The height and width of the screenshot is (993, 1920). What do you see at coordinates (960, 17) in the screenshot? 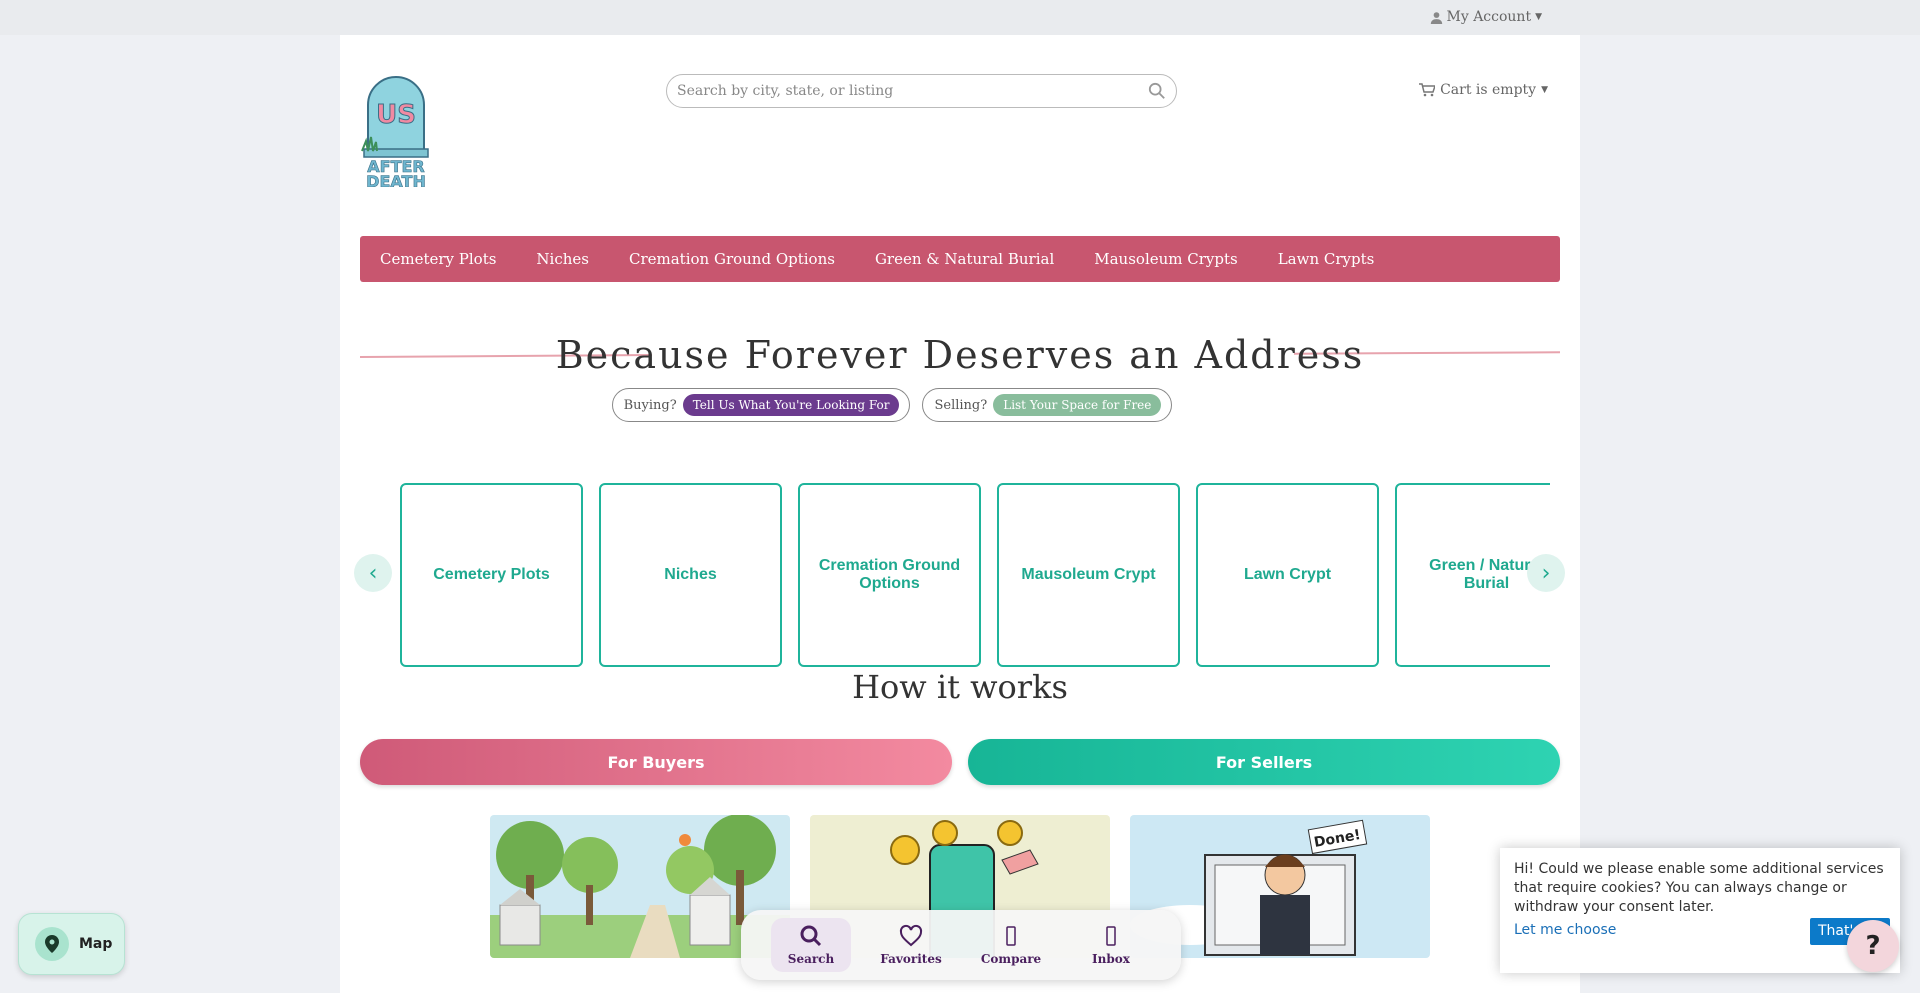
I see `top-bar: My Account ▼` at bounding box center [960, 17].